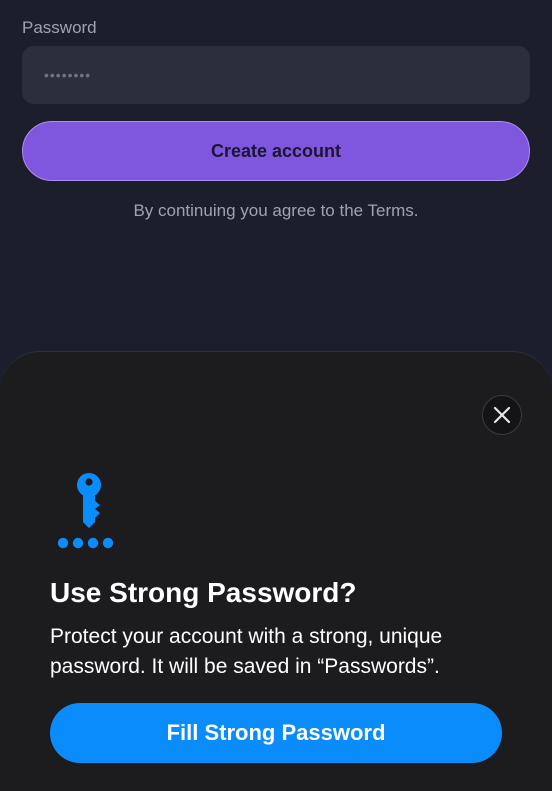 The height and width of the screenshot is (791, 552). I want to click on sheet-title: Use Strong Password?, so click(203, 592).